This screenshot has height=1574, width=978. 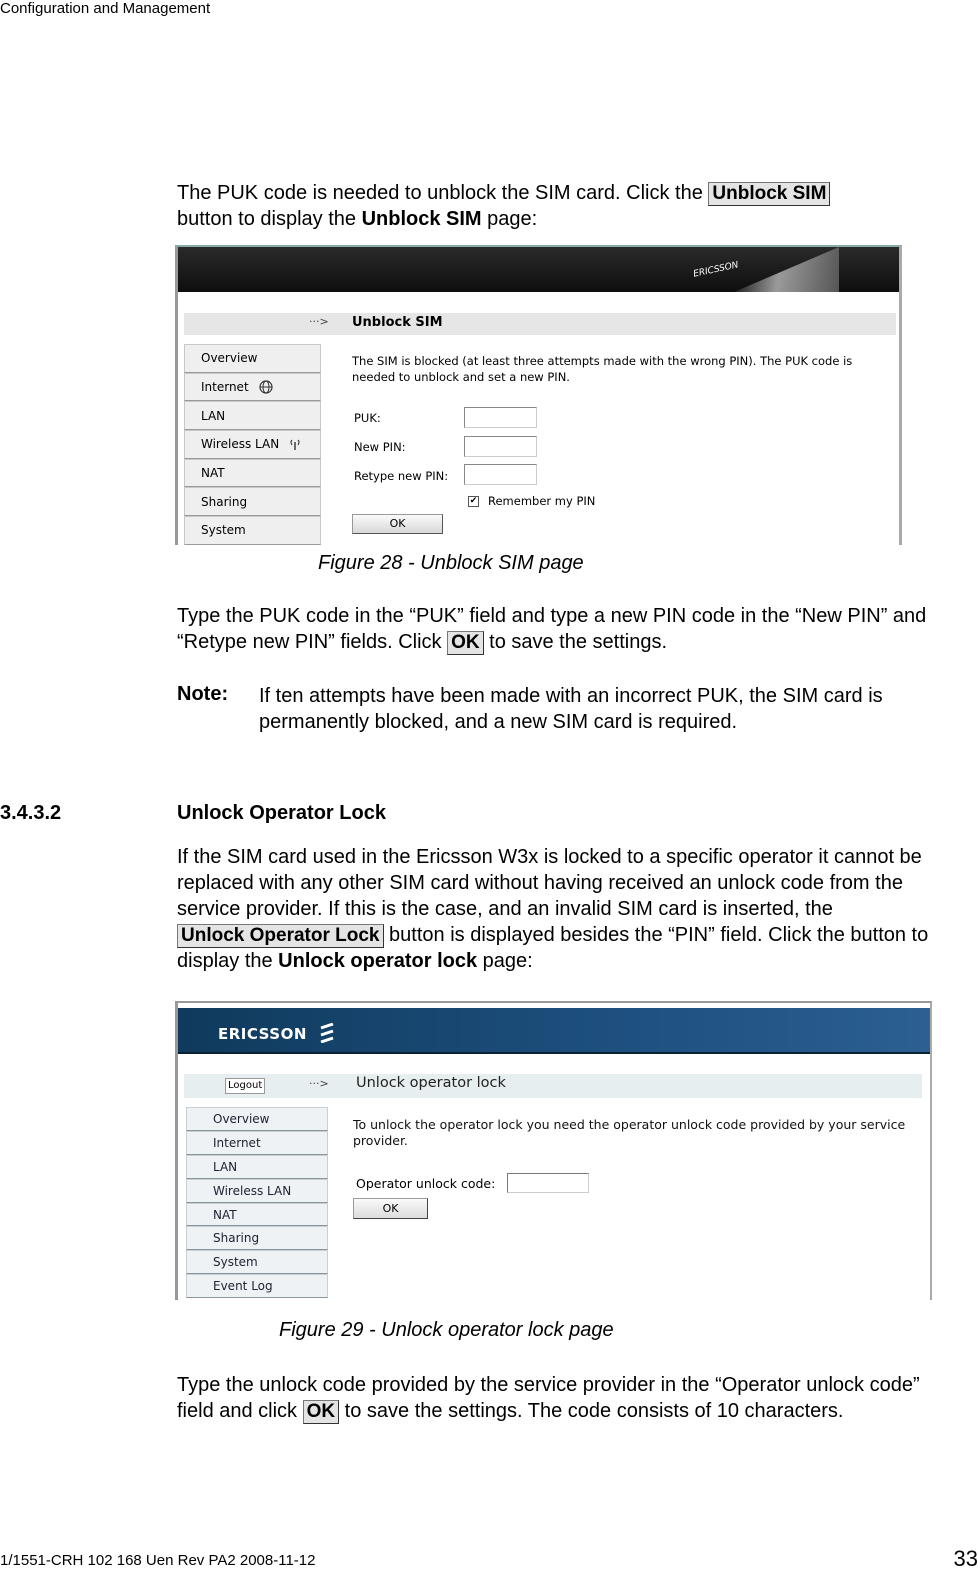 What do you see at coordinates (295, 445) in the screenshot?
I see `wireless-icon` at bounding box center [295, 445].